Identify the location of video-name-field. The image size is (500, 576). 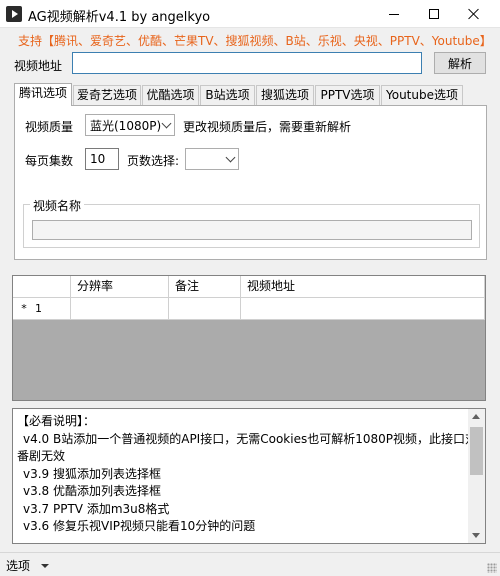
(252, 230).